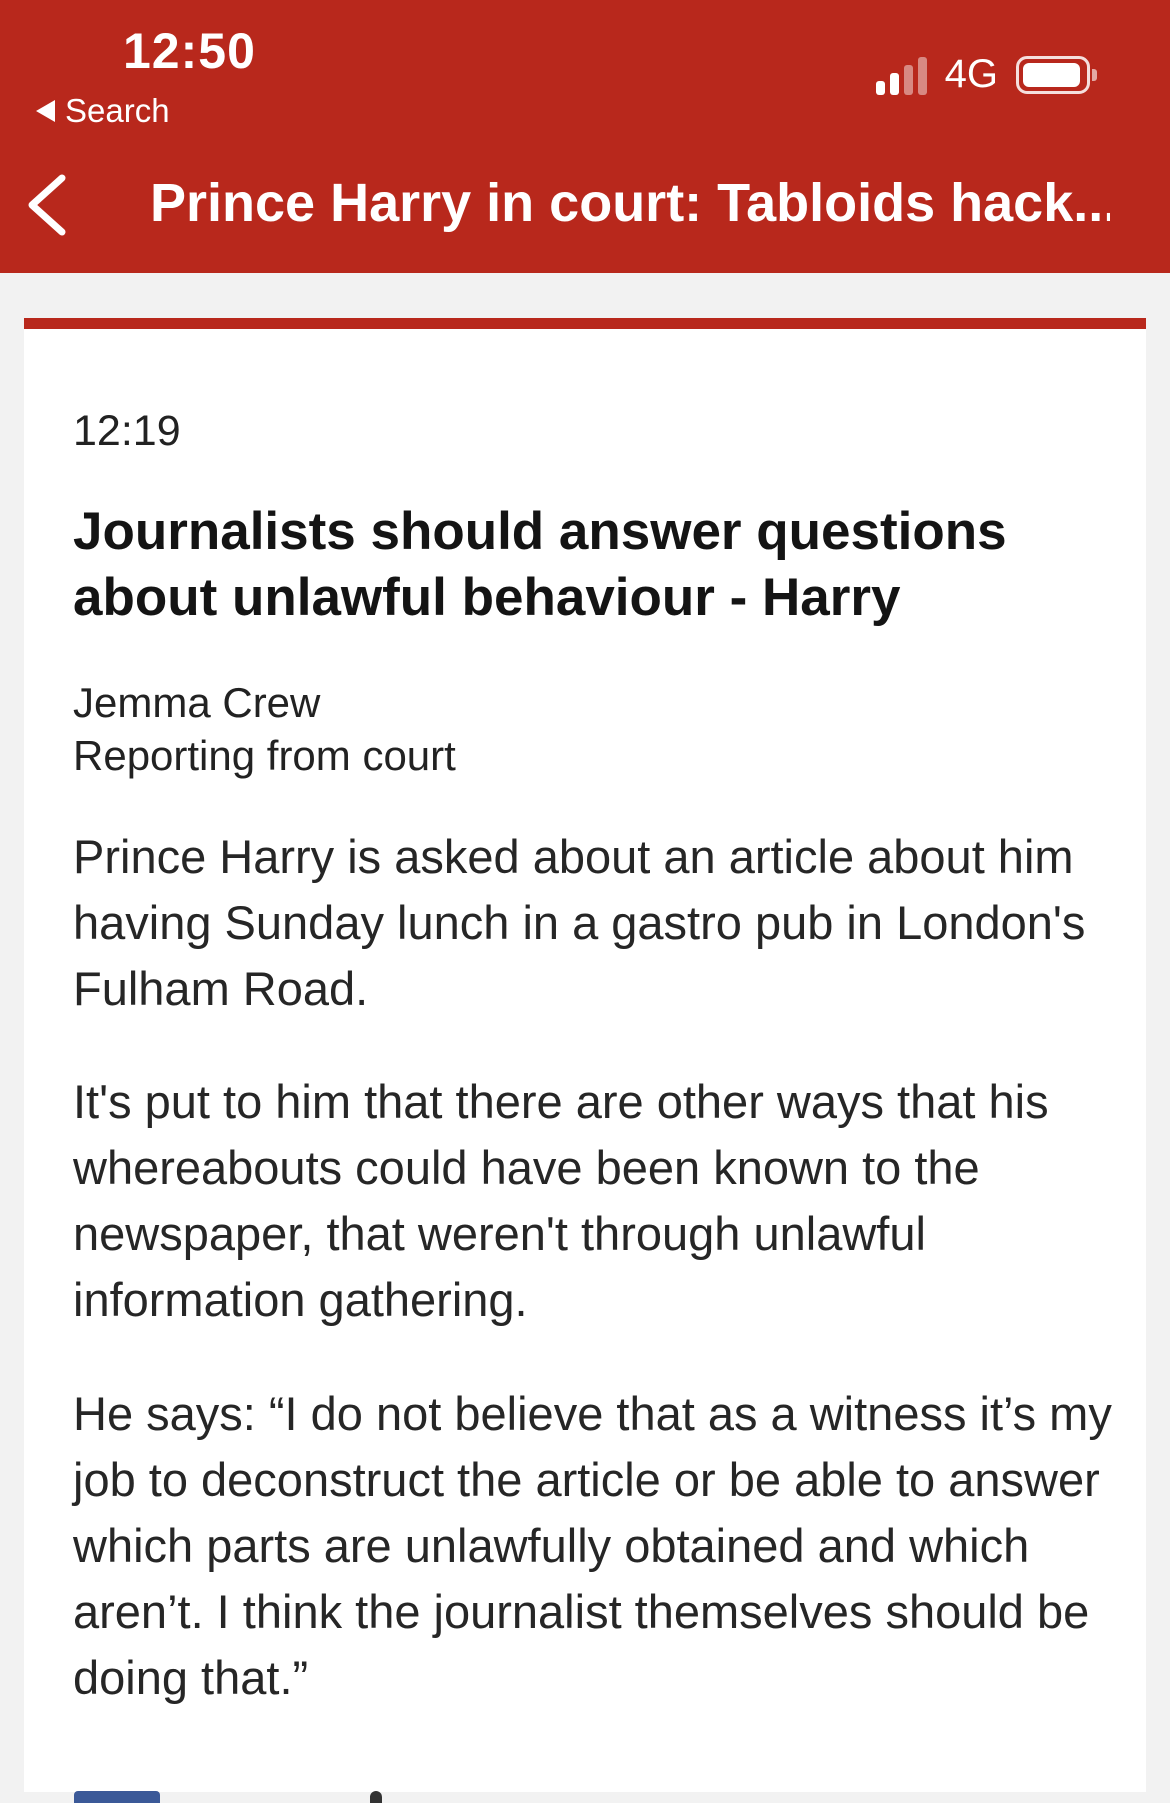  What do you see at coordinates (901, 75) in the screenshot?
I see `signal-icon` at bounding box center [901, 75].